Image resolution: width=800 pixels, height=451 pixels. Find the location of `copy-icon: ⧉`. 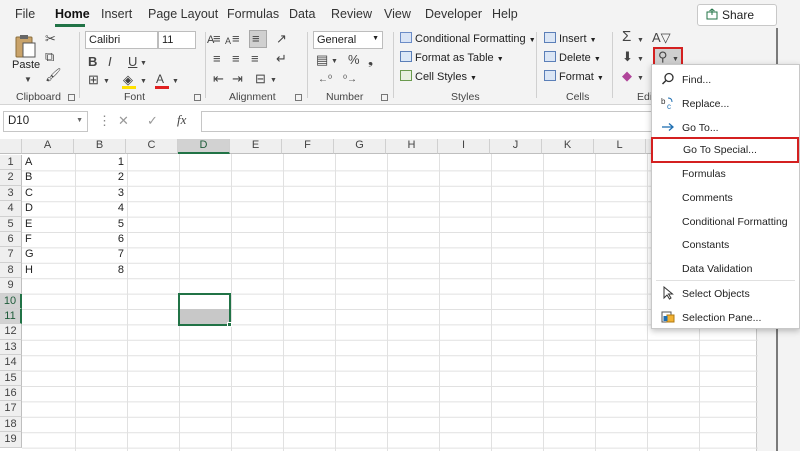

copy-icon: ⧉ is located at coordinates (49, 57).